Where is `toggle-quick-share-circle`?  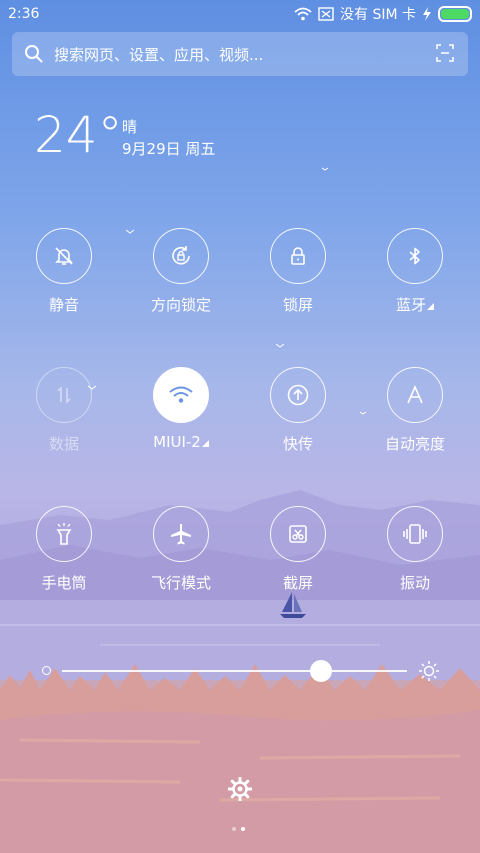
toggle-quick-share-circle is located at coordinates (298, 395).